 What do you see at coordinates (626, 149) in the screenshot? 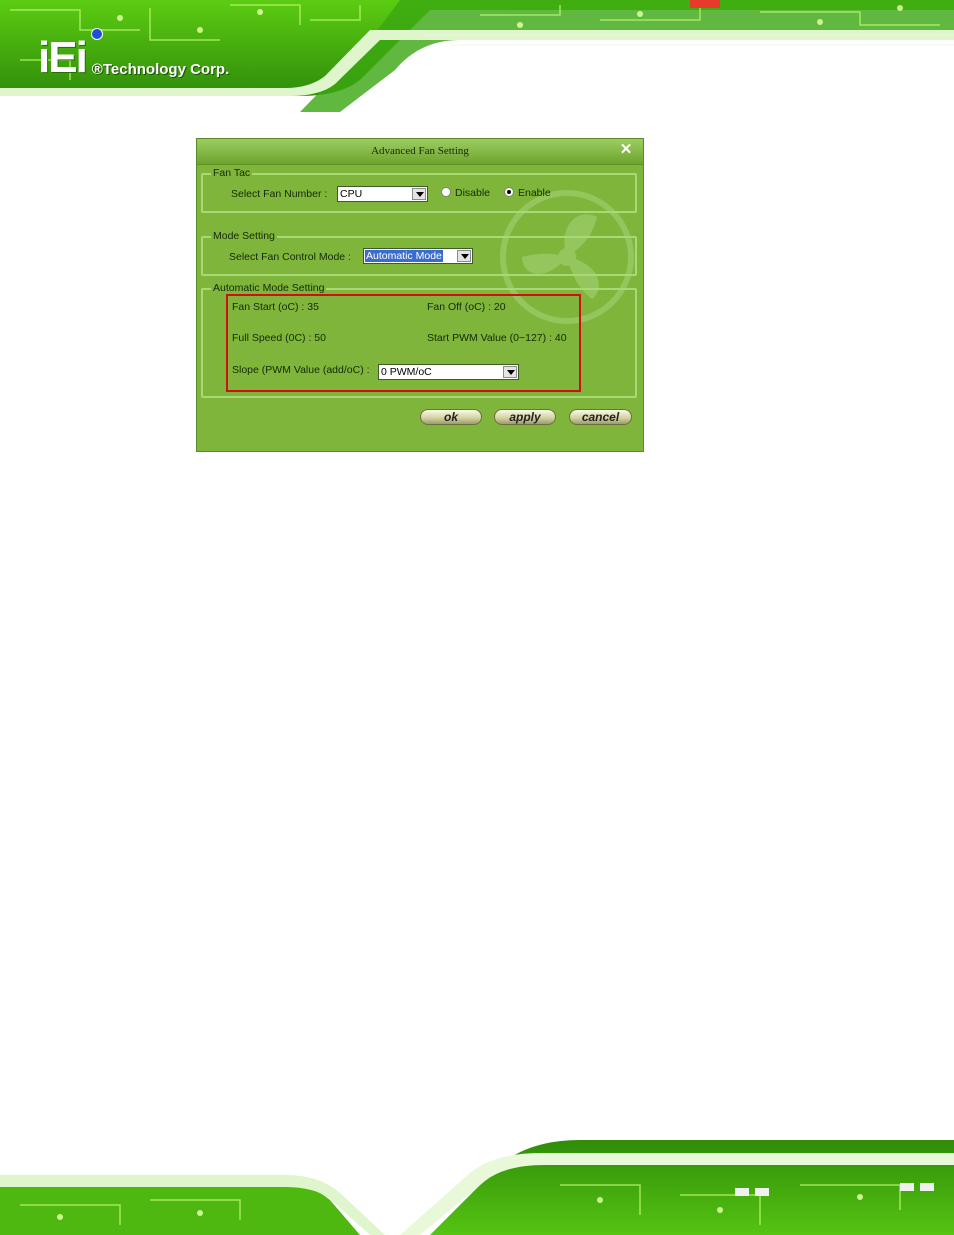
I see `close-button: ✕` at bounding box center [626, 149].